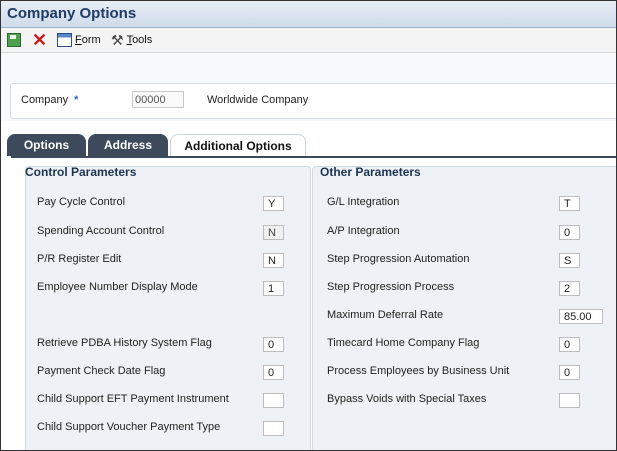 The height and width of the screenshot is (451, 617). I want to click on ap-integration-label: A/P Integration, so click(363, 231).